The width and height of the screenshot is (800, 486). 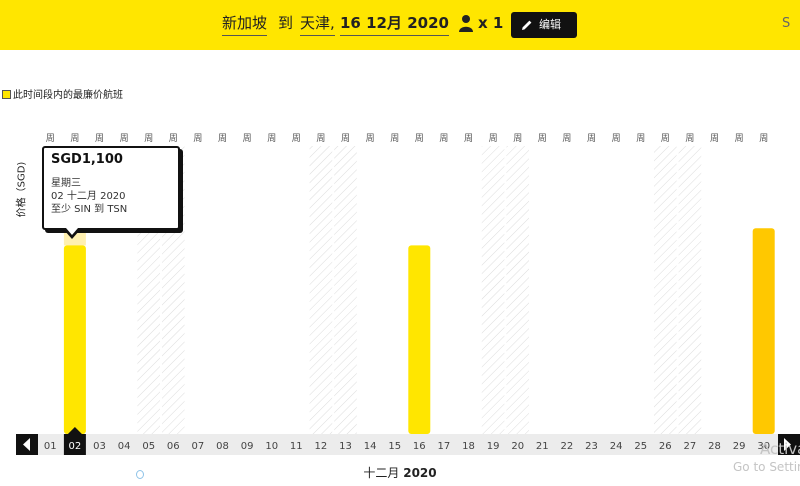 What do you see at coordinates (320, 138) in the screenshot?
I see `weekday-label-12: 周` at bounding box center [320, 138].